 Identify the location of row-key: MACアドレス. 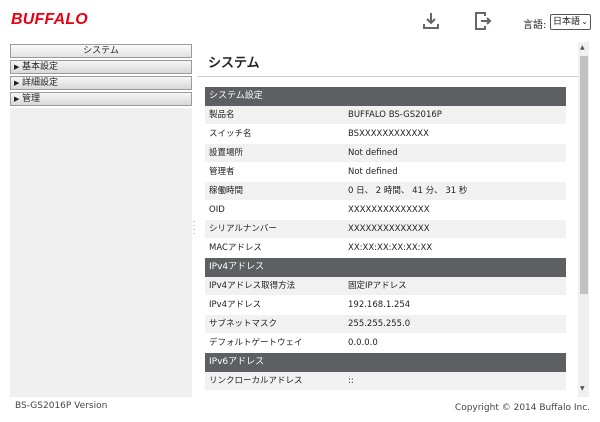
(235, 248).